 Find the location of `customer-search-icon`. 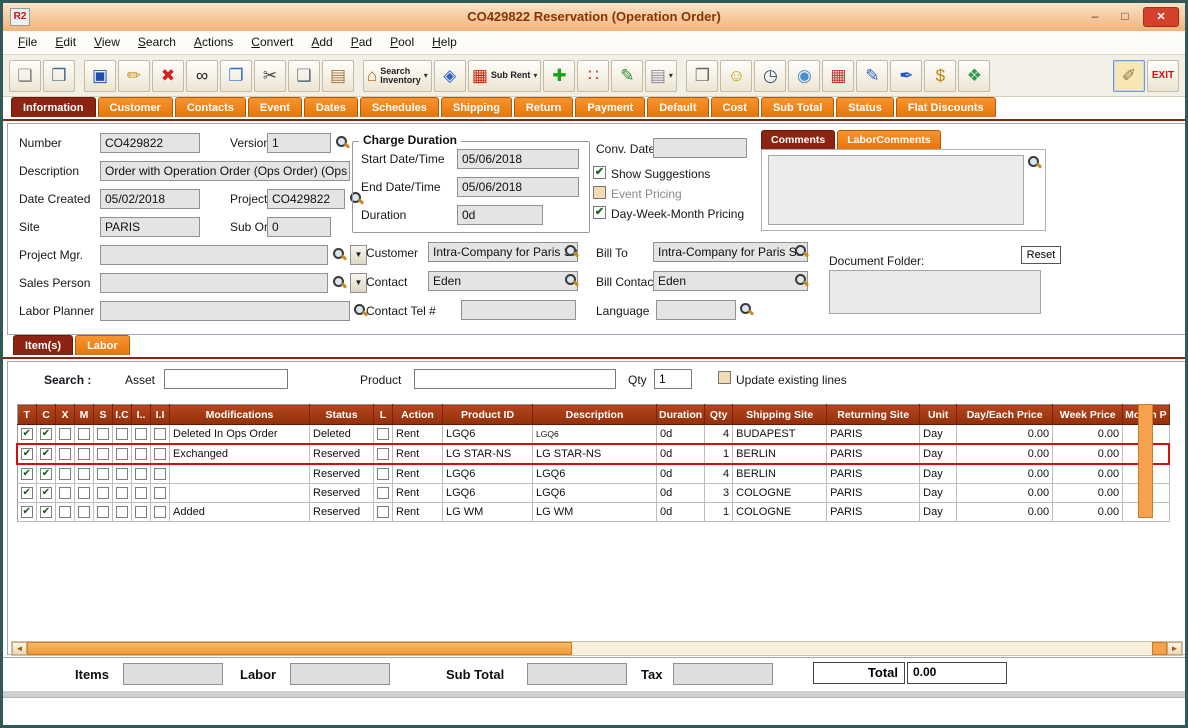

customer-search-icon is located at coordinates (571, 251).